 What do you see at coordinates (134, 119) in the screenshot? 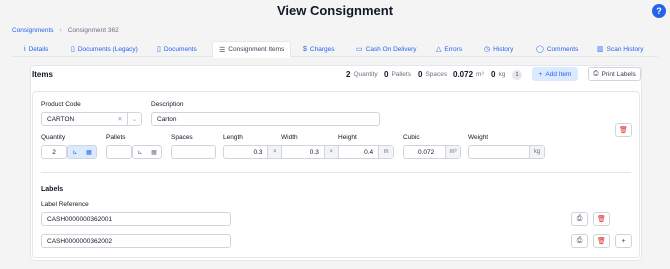
I see `chevron-down-icon: ⌄` at bounding box center [134, 119].